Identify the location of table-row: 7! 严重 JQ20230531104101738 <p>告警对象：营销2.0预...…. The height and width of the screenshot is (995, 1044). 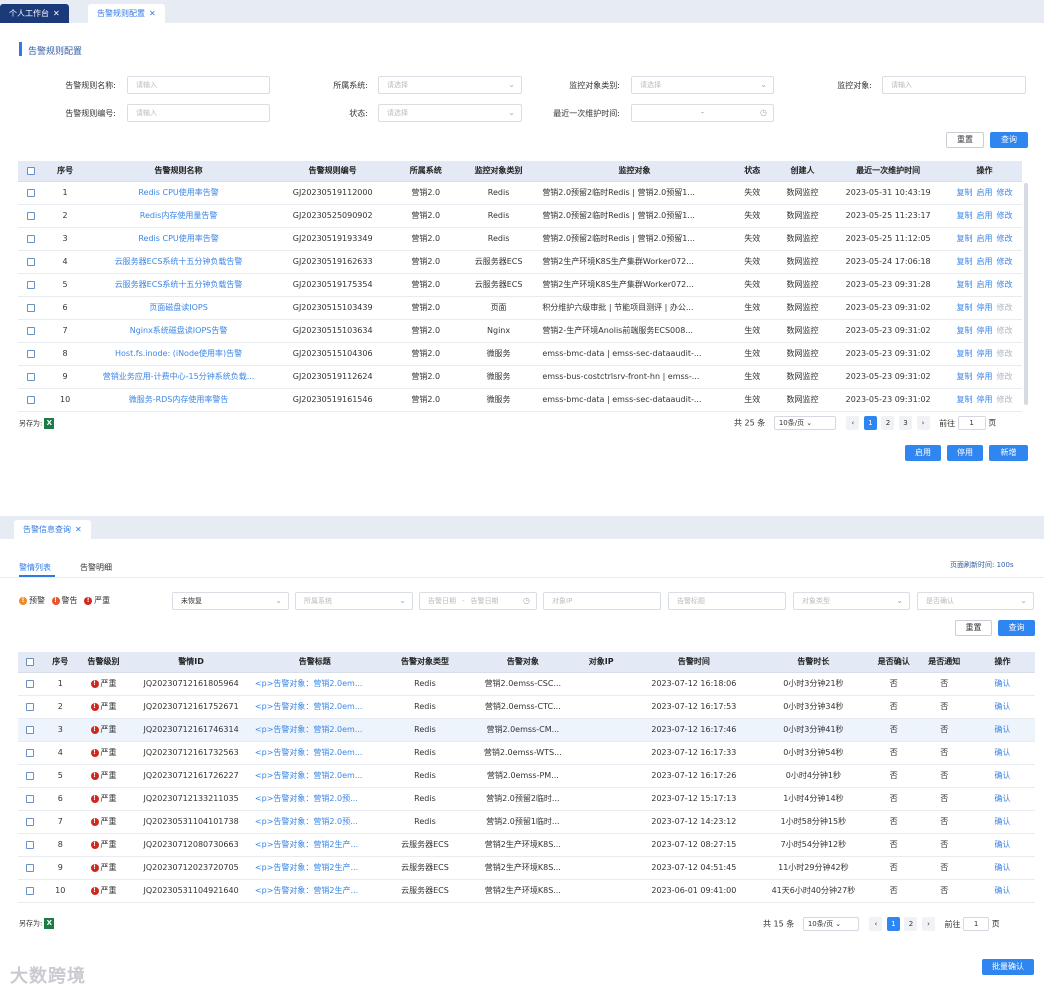
(526, 822).